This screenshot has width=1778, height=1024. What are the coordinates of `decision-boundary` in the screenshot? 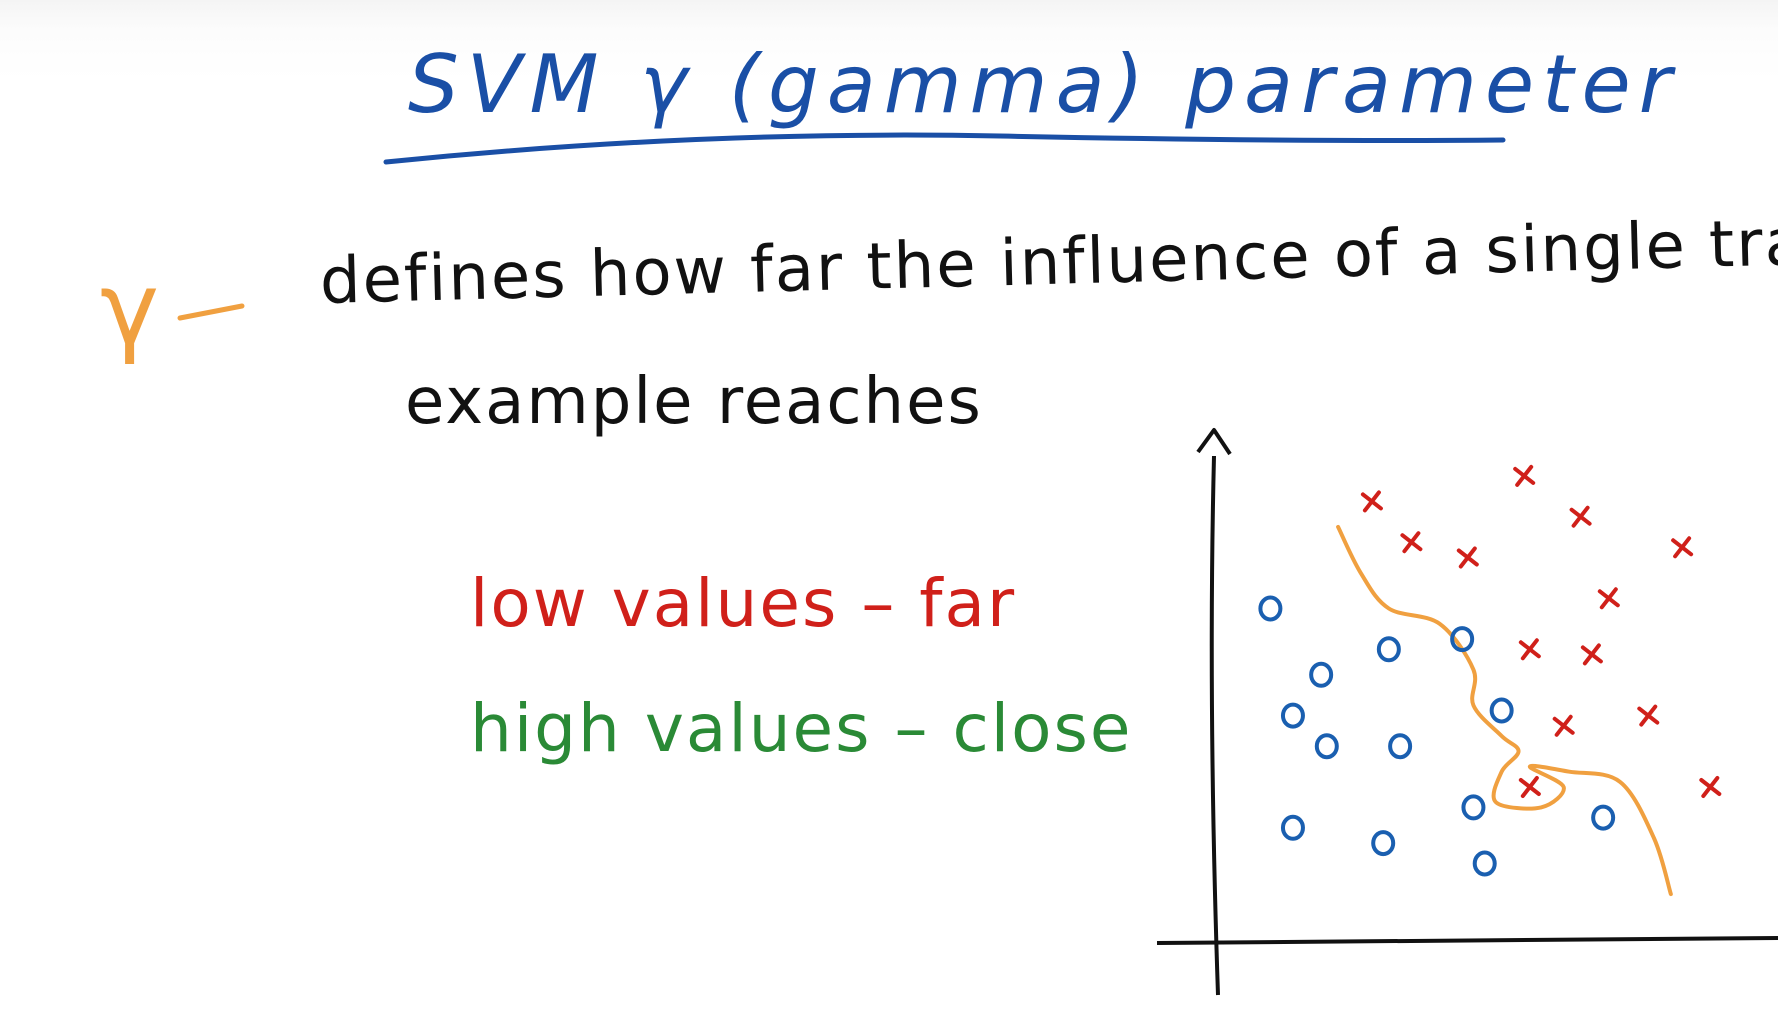 It's located at (1504, 710).